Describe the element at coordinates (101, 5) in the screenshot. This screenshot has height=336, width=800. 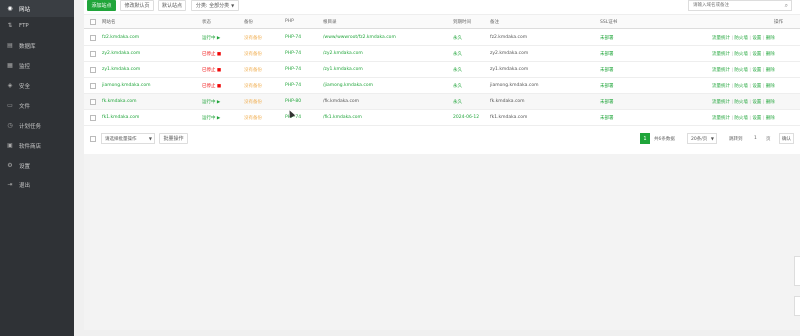
I see `add-site-button: 添加站点` at that location.